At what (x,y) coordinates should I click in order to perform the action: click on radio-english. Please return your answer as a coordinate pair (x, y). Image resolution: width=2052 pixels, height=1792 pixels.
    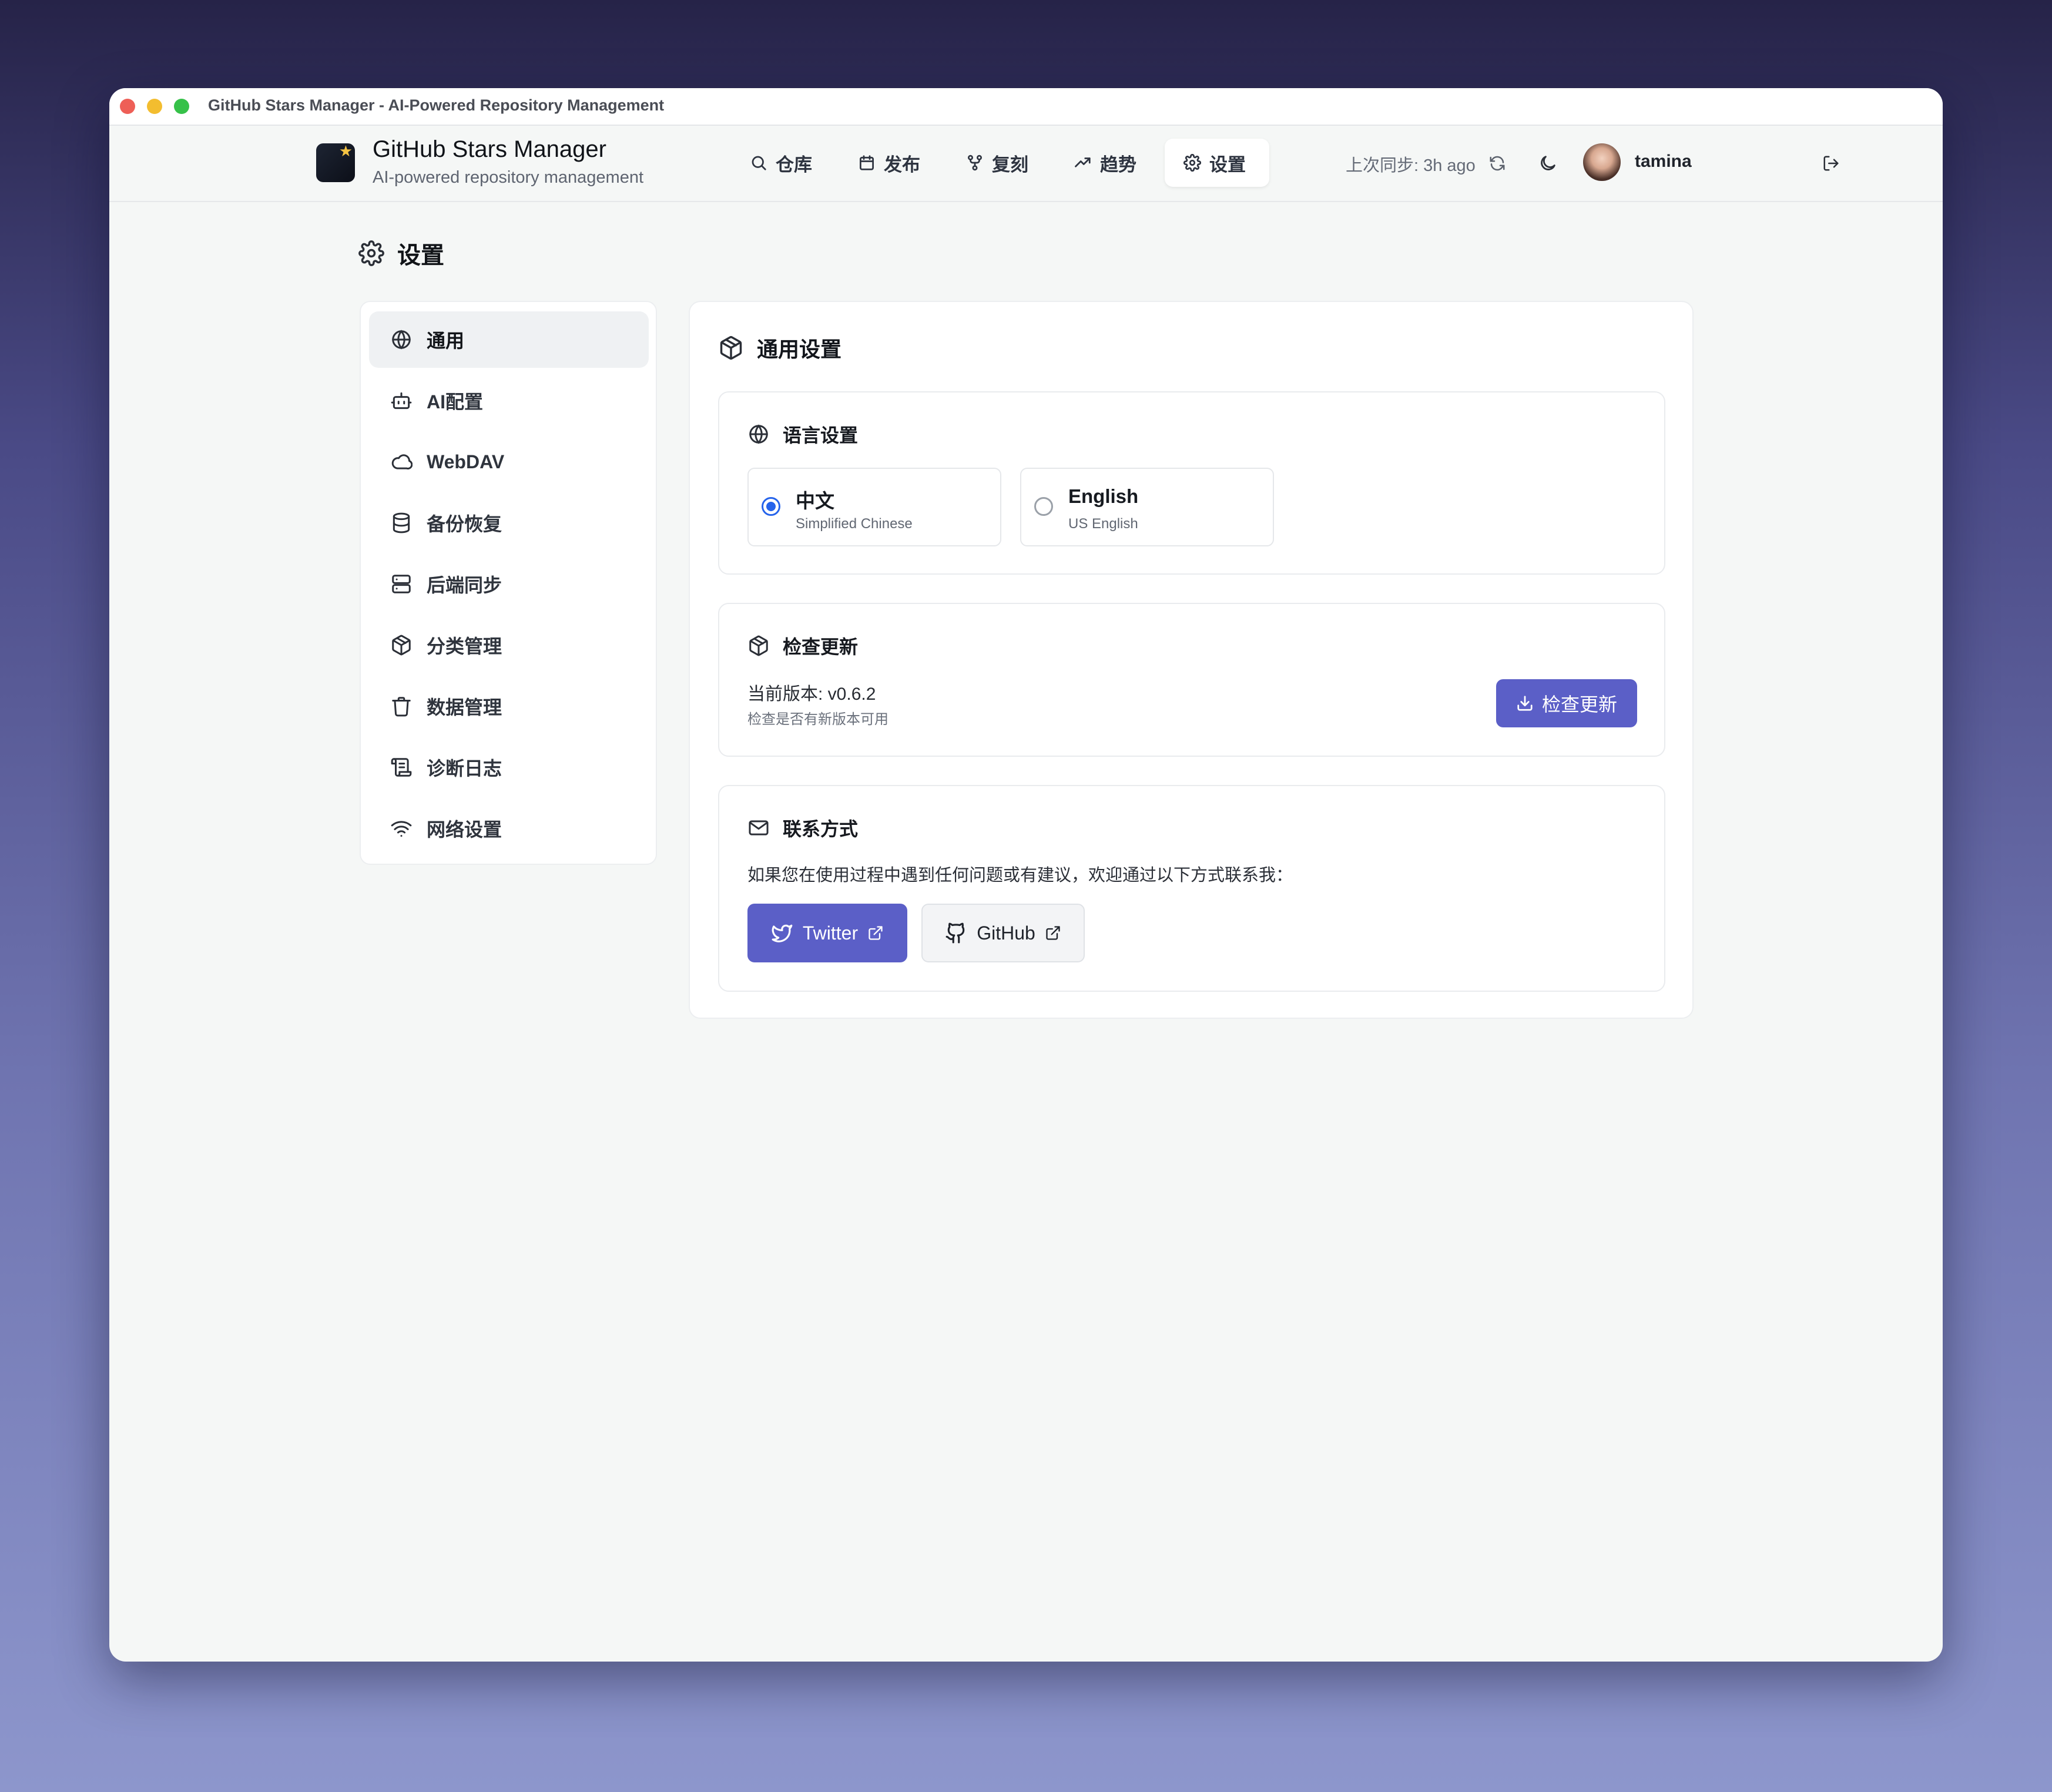
    Looking at the image, I should click on (1043, 506).